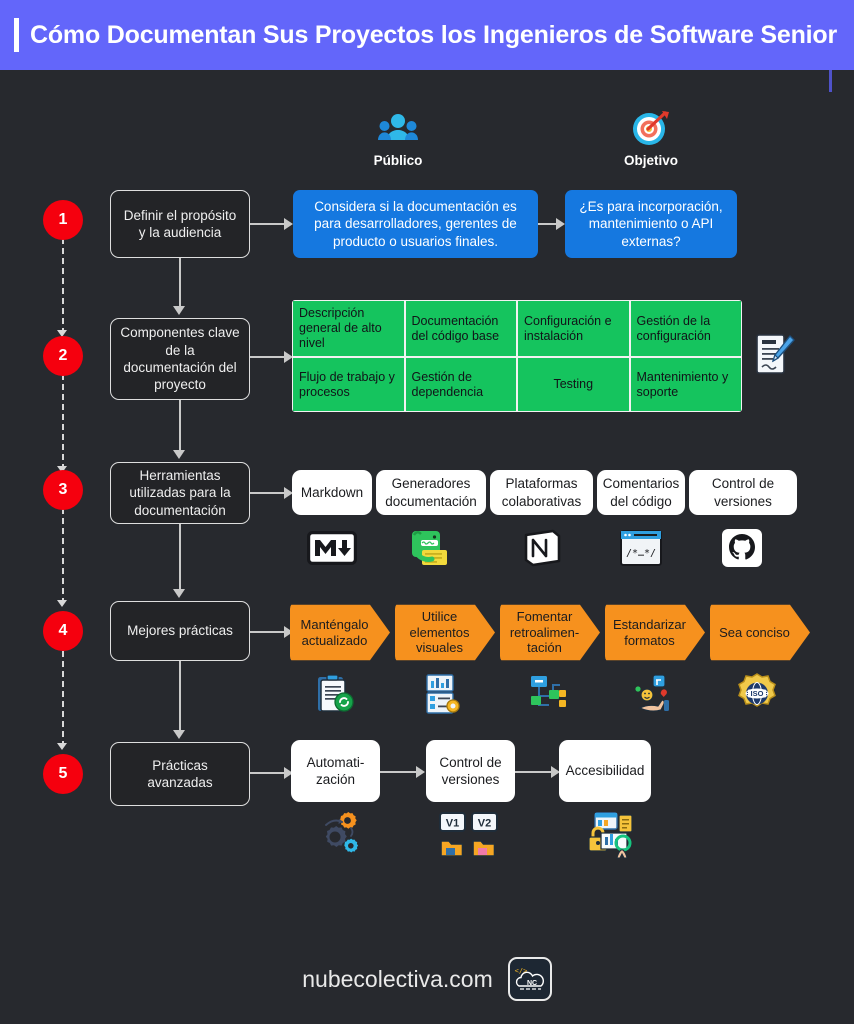 The image size is (854, 1024). I want to click on tool-box-plataformas: Plataformas colaborativas, so click(541, 492).